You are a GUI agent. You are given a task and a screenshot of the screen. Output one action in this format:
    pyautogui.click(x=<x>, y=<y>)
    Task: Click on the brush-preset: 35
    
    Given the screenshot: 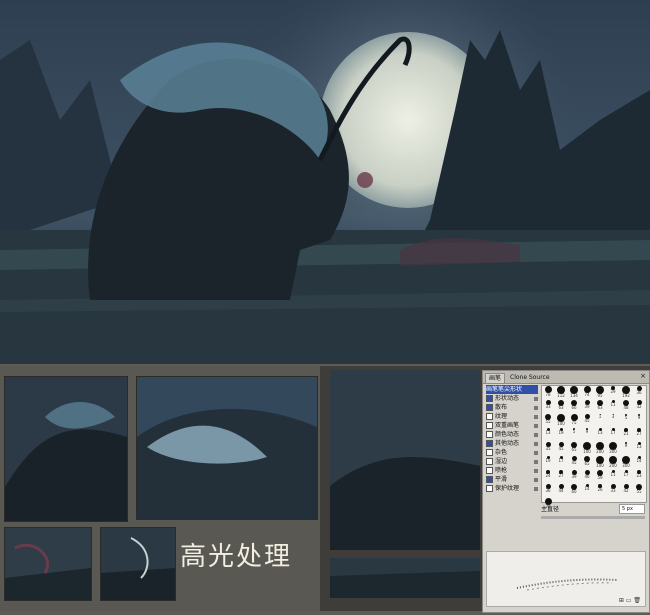 What is the action you would take?
    pyautogui.click(x=548, y=449)
    